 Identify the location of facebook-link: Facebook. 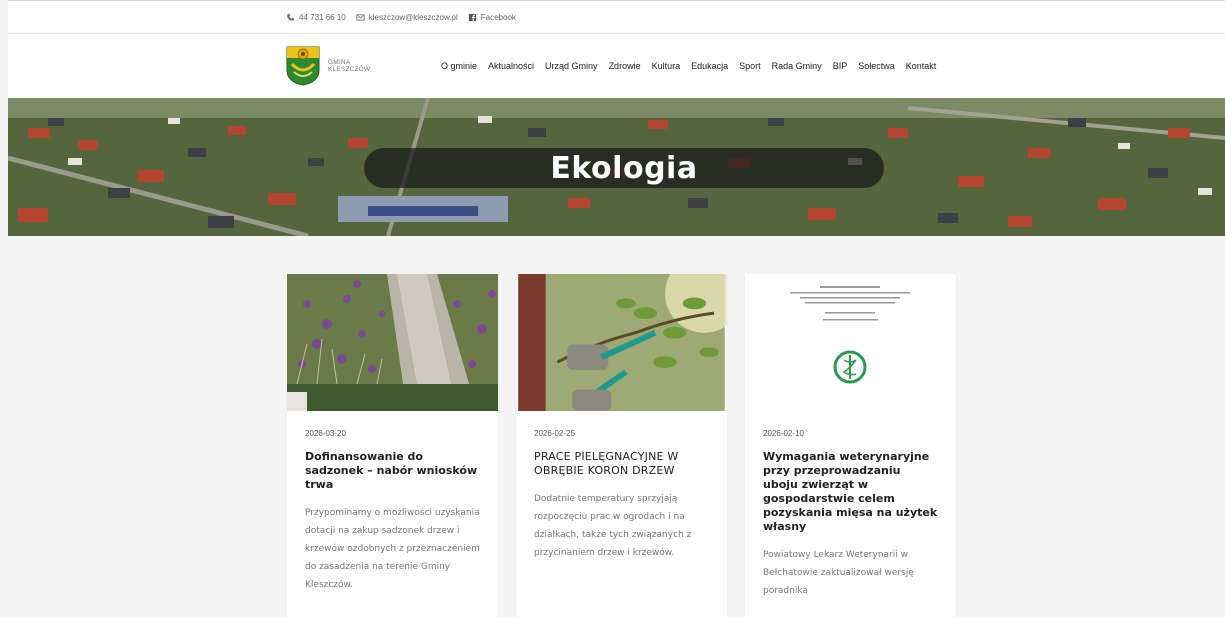
(492, 17).